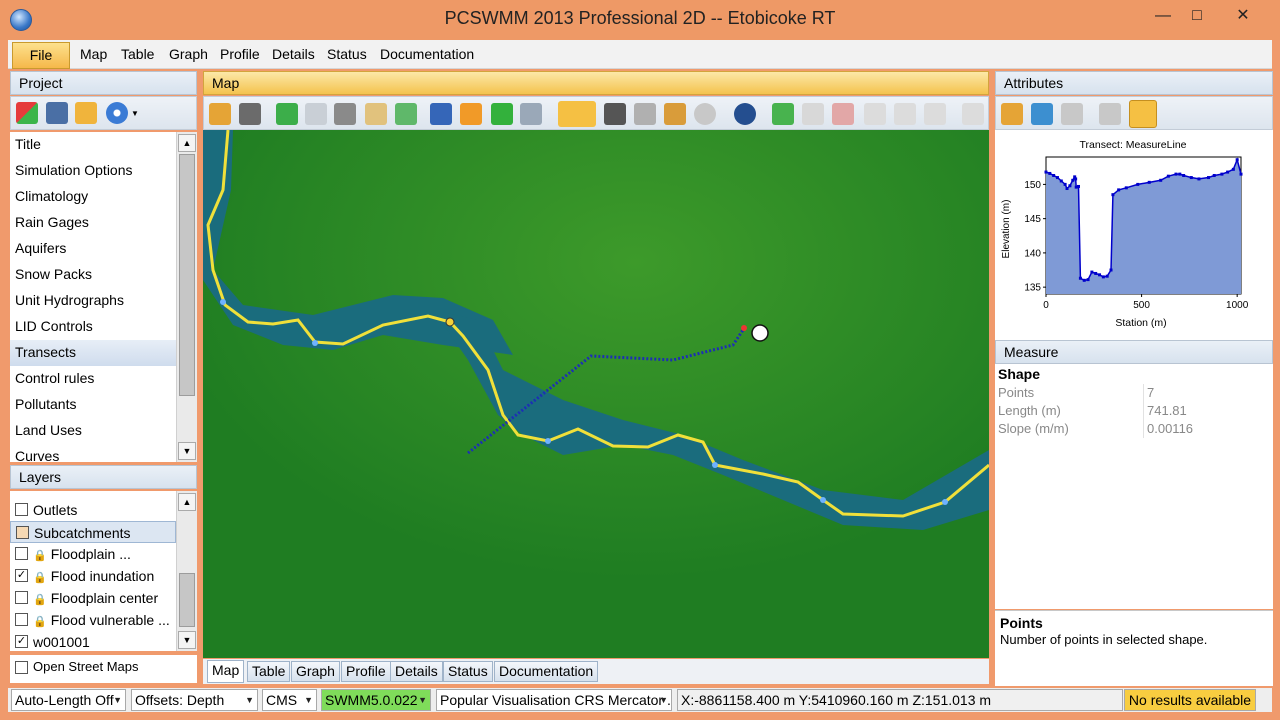 Image resolution: width=1280 pixels, height=720 pixels. What do you see at coordinates (973, 114) in the screenshot?
I see `delete-icon` at bounding box center [973, 114].